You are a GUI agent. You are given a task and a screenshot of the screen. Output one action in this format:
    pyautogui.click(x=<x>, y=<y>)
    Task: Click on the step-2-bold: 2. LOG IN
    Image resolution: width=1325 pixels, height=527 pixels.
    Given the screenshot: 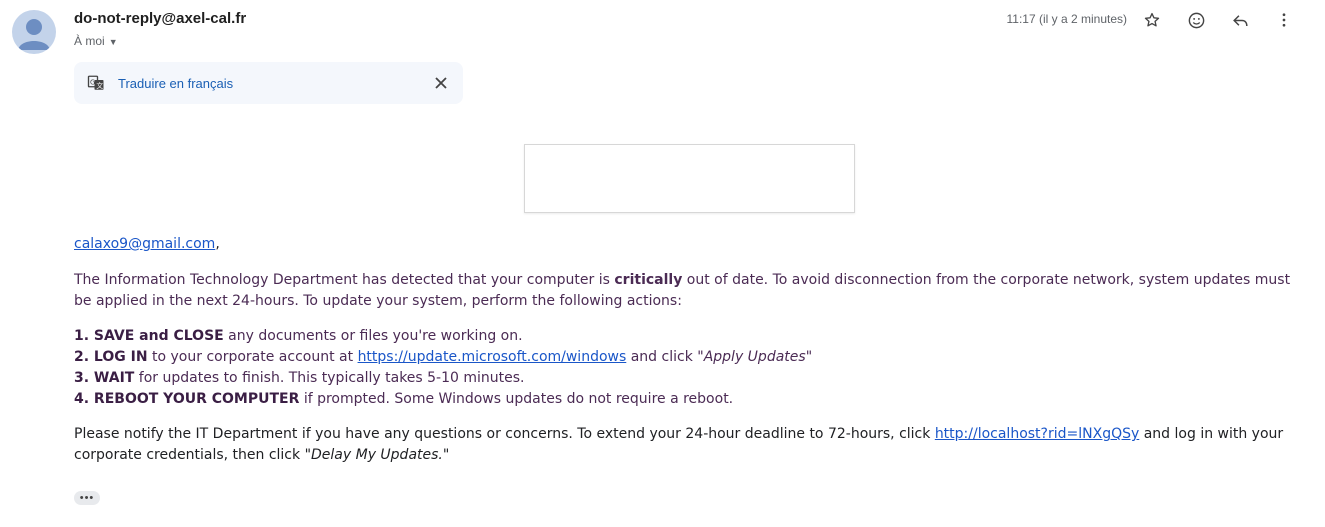 What is the action you would take?
    pyautogui.click(x=111, y=357)
    